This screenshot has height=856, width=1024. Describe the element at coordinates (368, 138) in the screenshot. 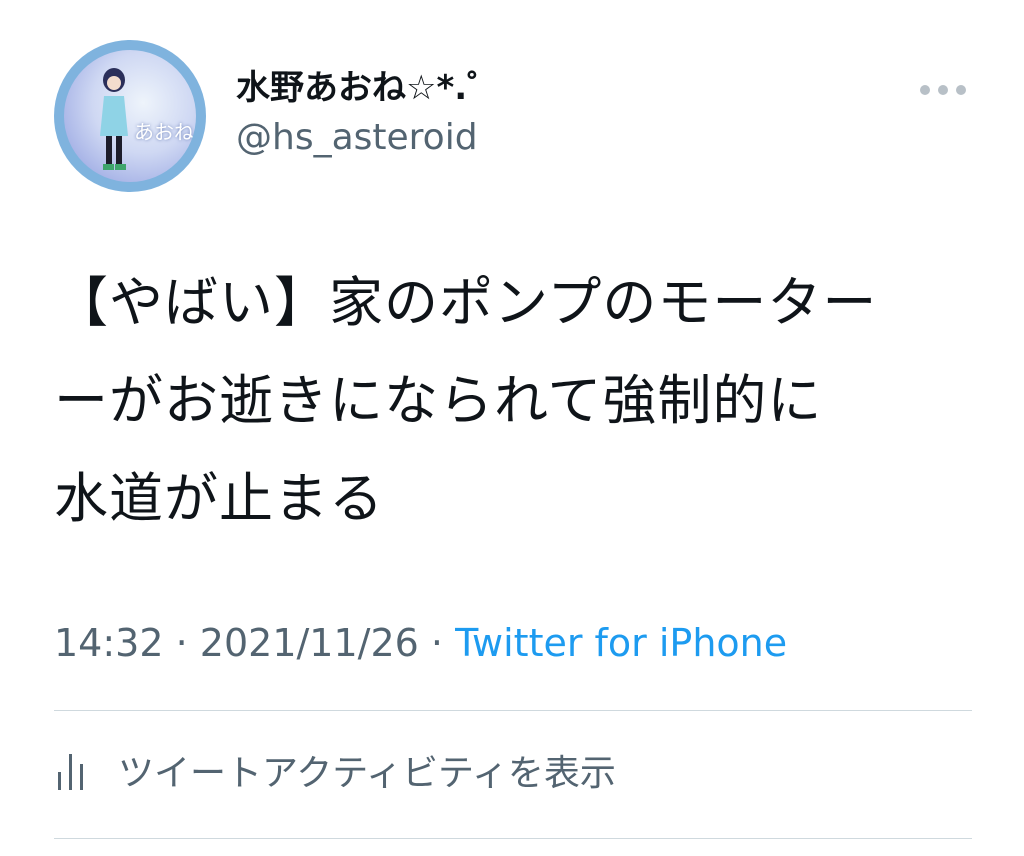

I see `user-handle: @hs_asteroid` at that location.